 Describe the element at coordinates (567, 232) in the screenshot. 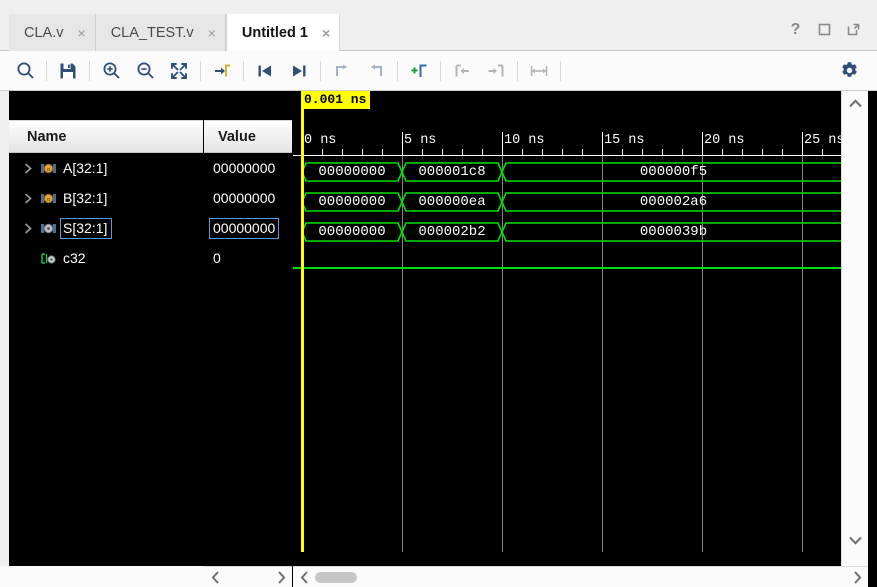

I see `waveform-row-s: 00000000 000002b2 0000039b` at that location.